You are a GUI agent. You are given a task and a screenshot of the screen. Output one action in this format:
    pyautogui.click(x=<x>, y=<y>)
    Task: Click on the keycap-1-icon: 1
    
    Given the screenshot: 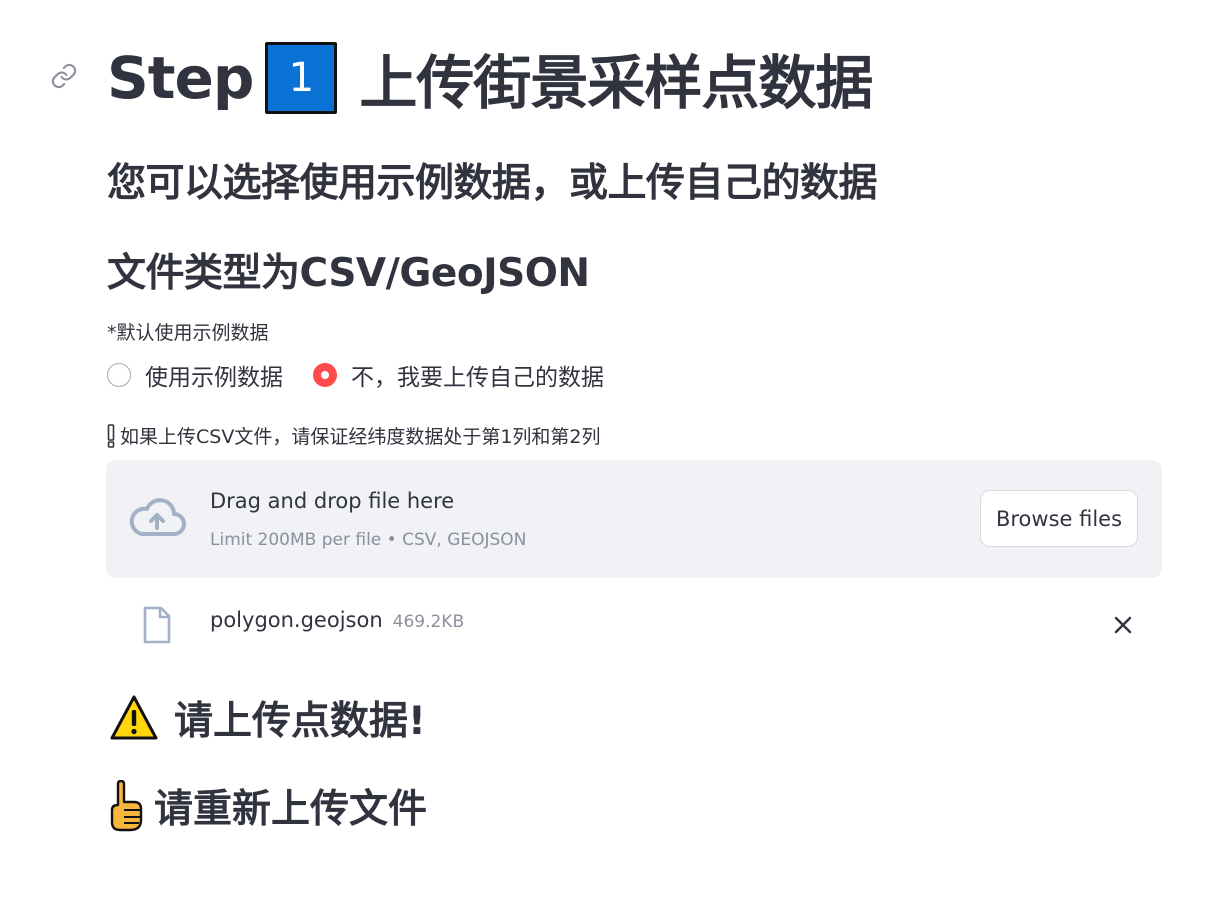 What is the action you would take?
    pyautogui.click(x=301, y=78)
    